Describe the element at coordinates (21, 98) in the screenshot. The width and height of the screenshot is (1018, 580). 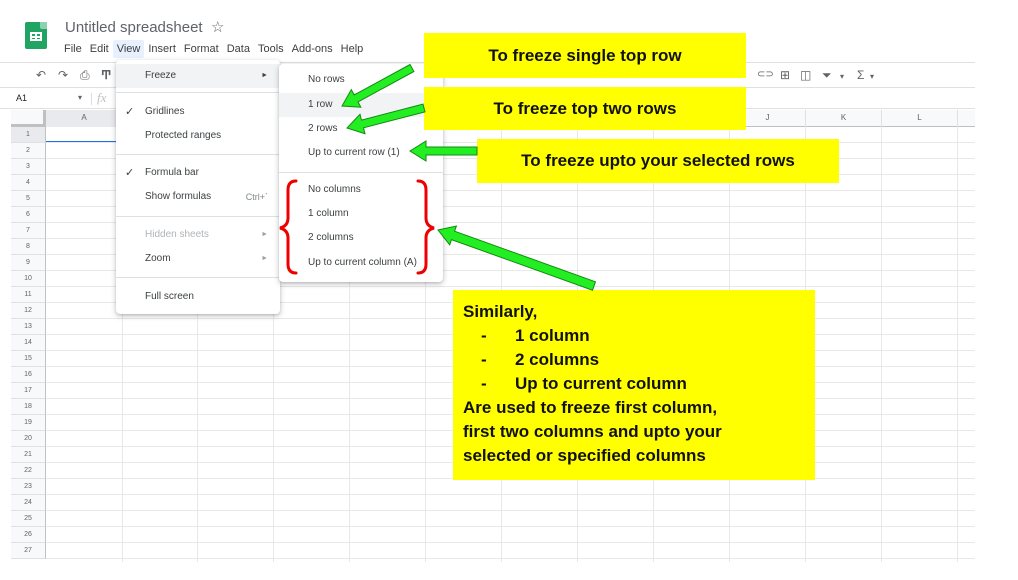
I see `name-box: A1` at that location.